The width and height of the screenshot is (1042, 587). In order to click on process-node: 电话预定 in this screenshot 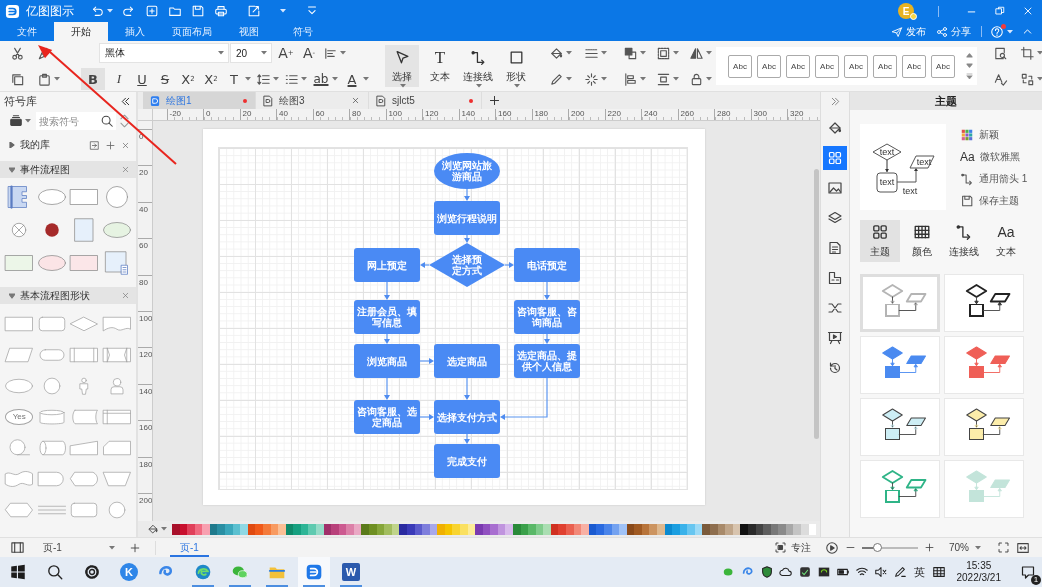, I will do `click(547, 265)`.